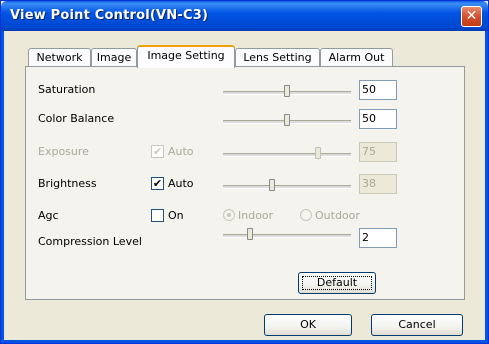 The image size is (489, 344). I want to click on exposure-slider-thumb, so click(318, 153).